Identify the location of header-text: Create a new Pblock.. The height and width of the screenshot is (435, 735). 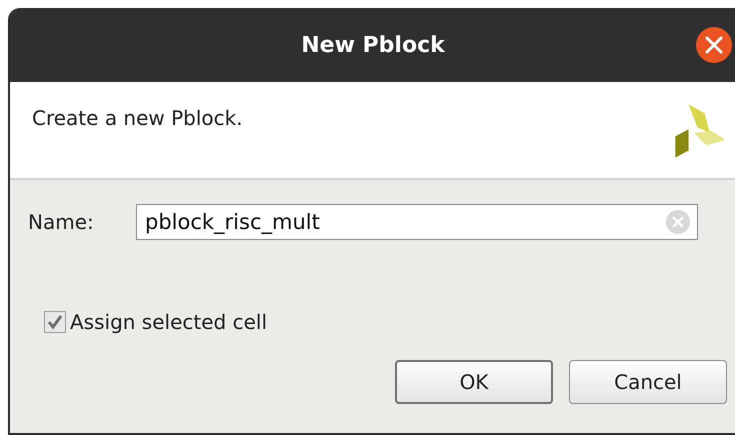
(137, 118).